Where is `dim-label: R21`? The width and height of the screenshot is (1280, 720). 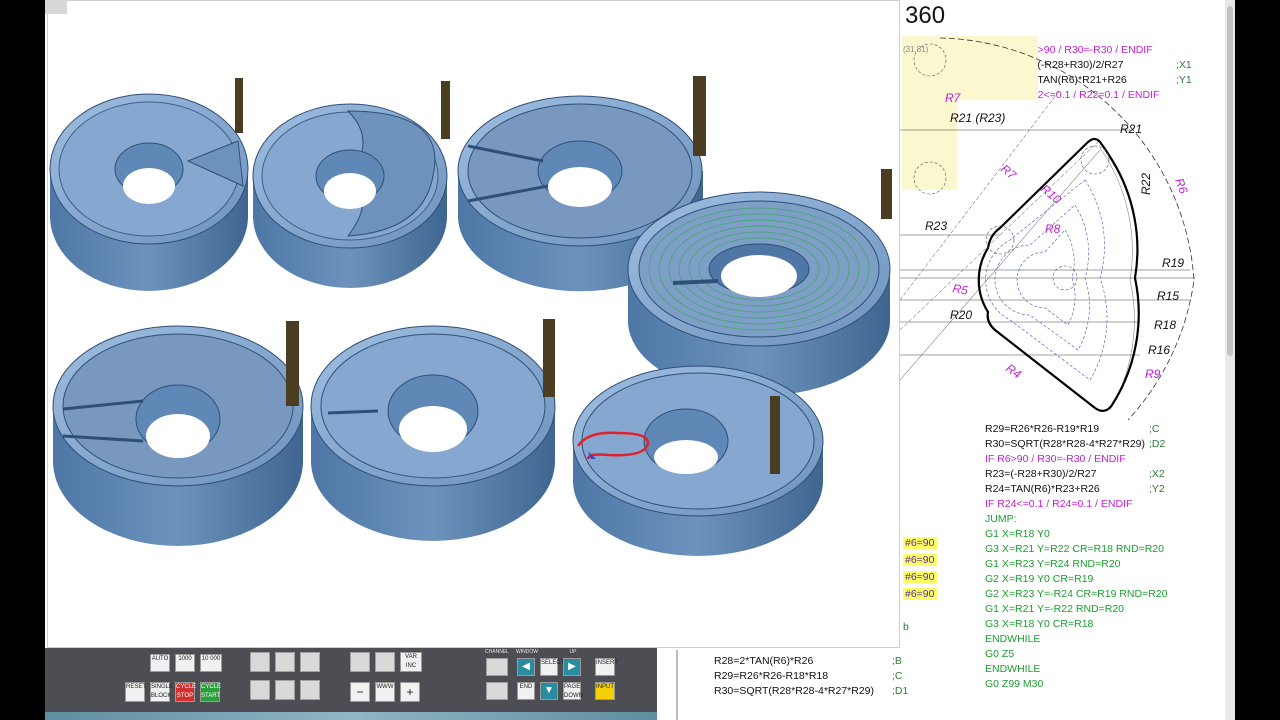 dim-label: R21 is located at coordinates (1131, 129).